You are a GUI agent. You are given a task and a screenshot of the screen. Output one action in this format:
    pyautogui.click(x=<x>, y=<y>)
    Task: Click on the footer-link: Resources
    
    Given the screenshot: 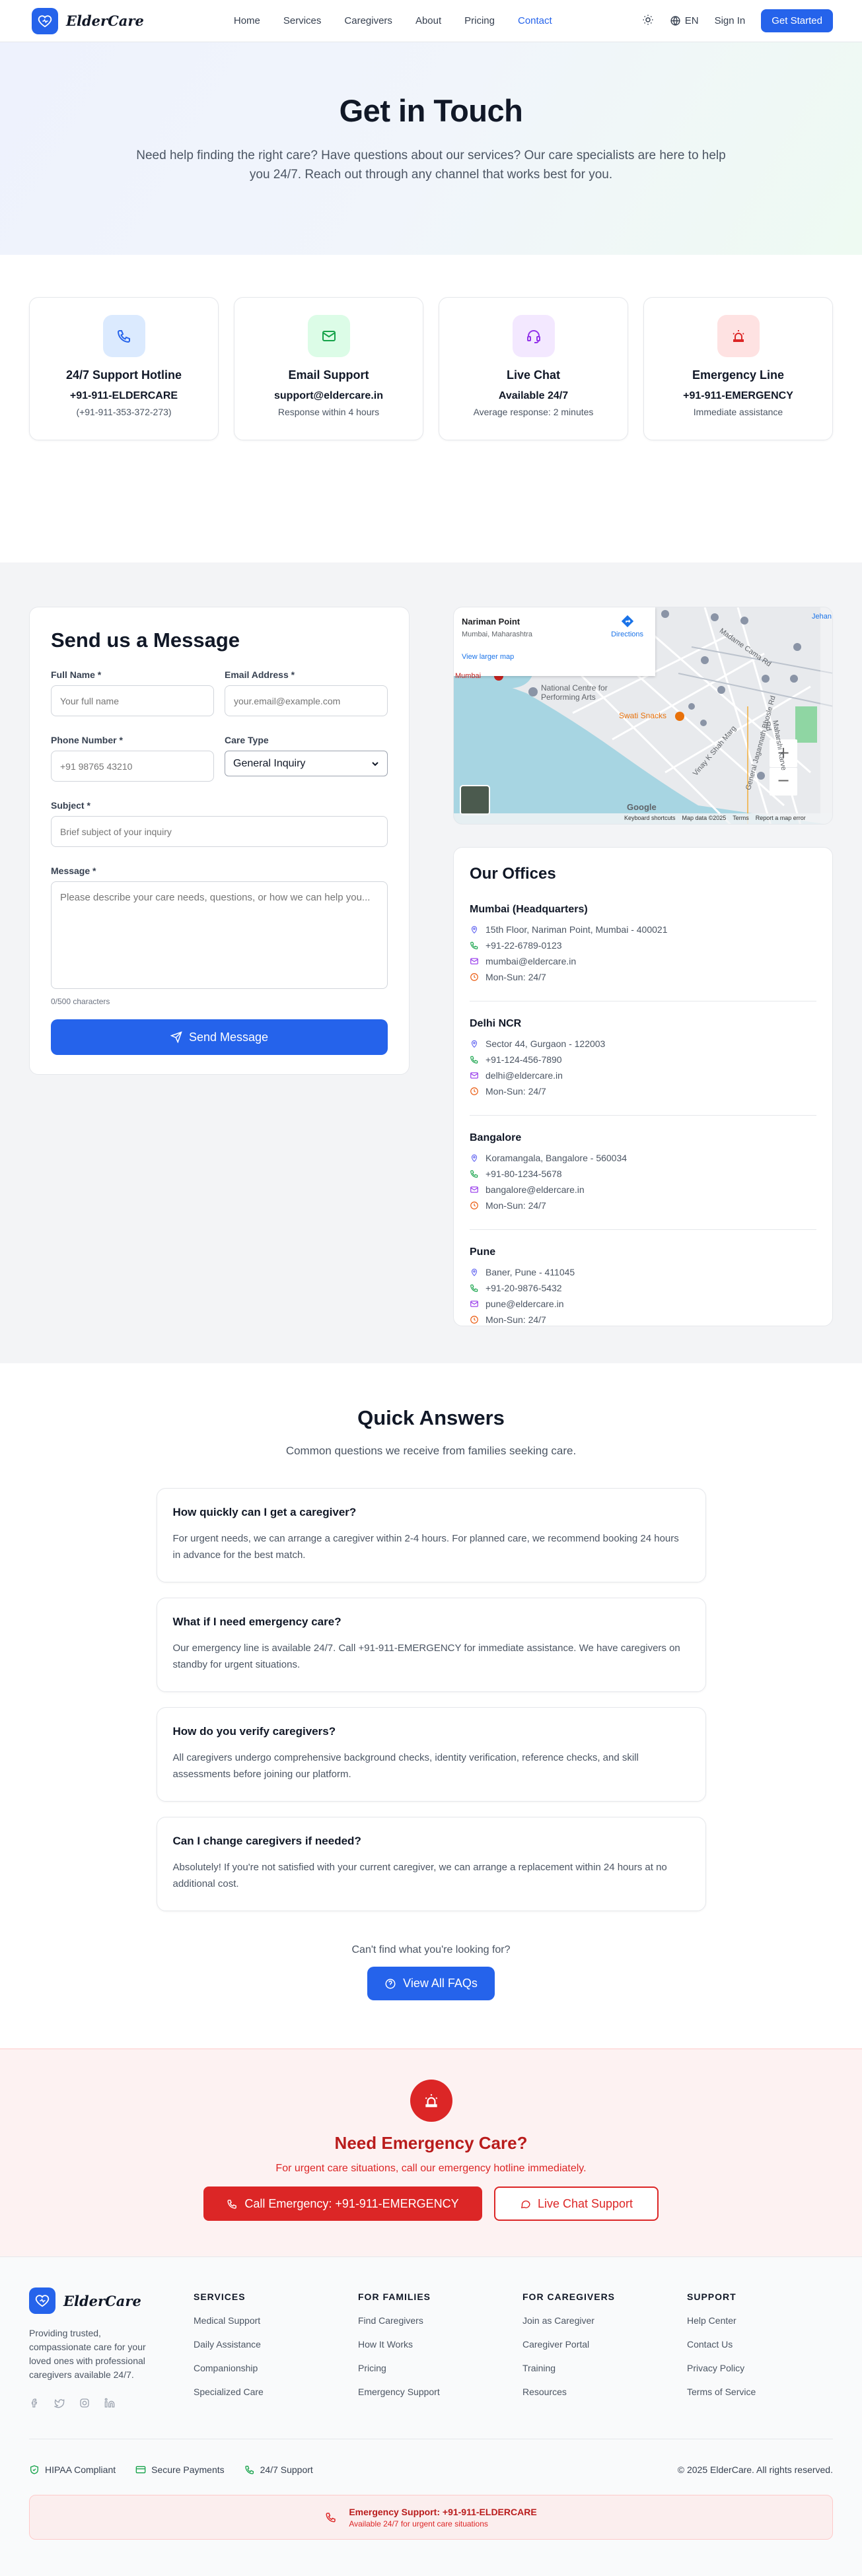 What is the action you would take?
    pyautogui.click(x=604, y=2392)
    